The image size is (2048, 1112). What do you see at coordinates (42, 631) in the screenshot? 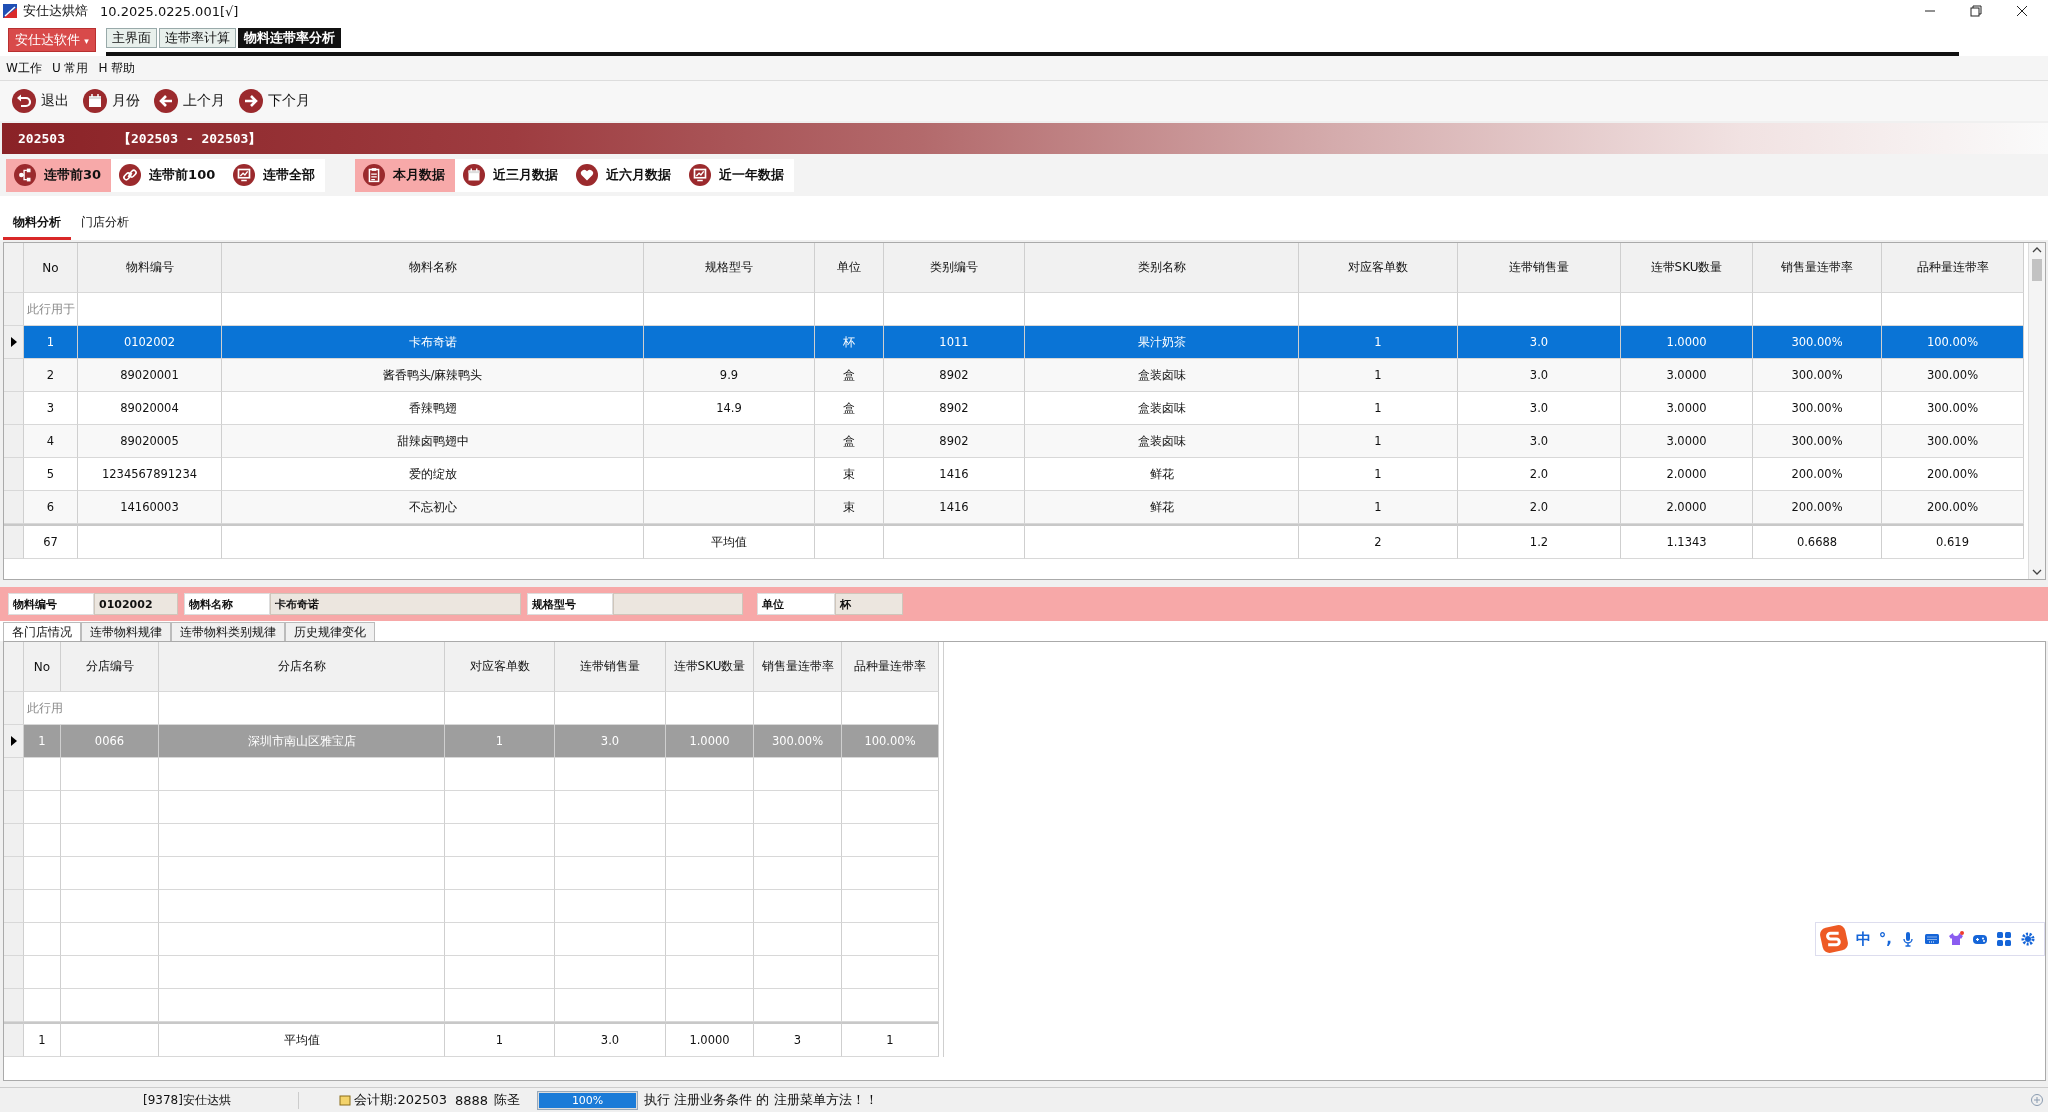
I see `tab: 各门店情况` at bounding box center [42, 631].